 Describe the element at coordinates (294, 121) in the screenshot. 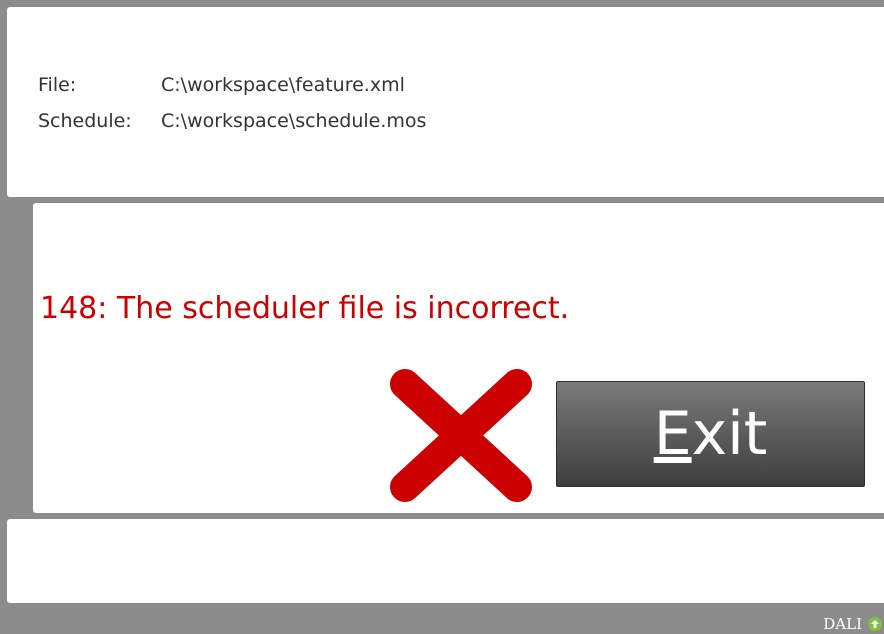

I see `schedule-path: C:\workspace\schedule.mos` at that location.